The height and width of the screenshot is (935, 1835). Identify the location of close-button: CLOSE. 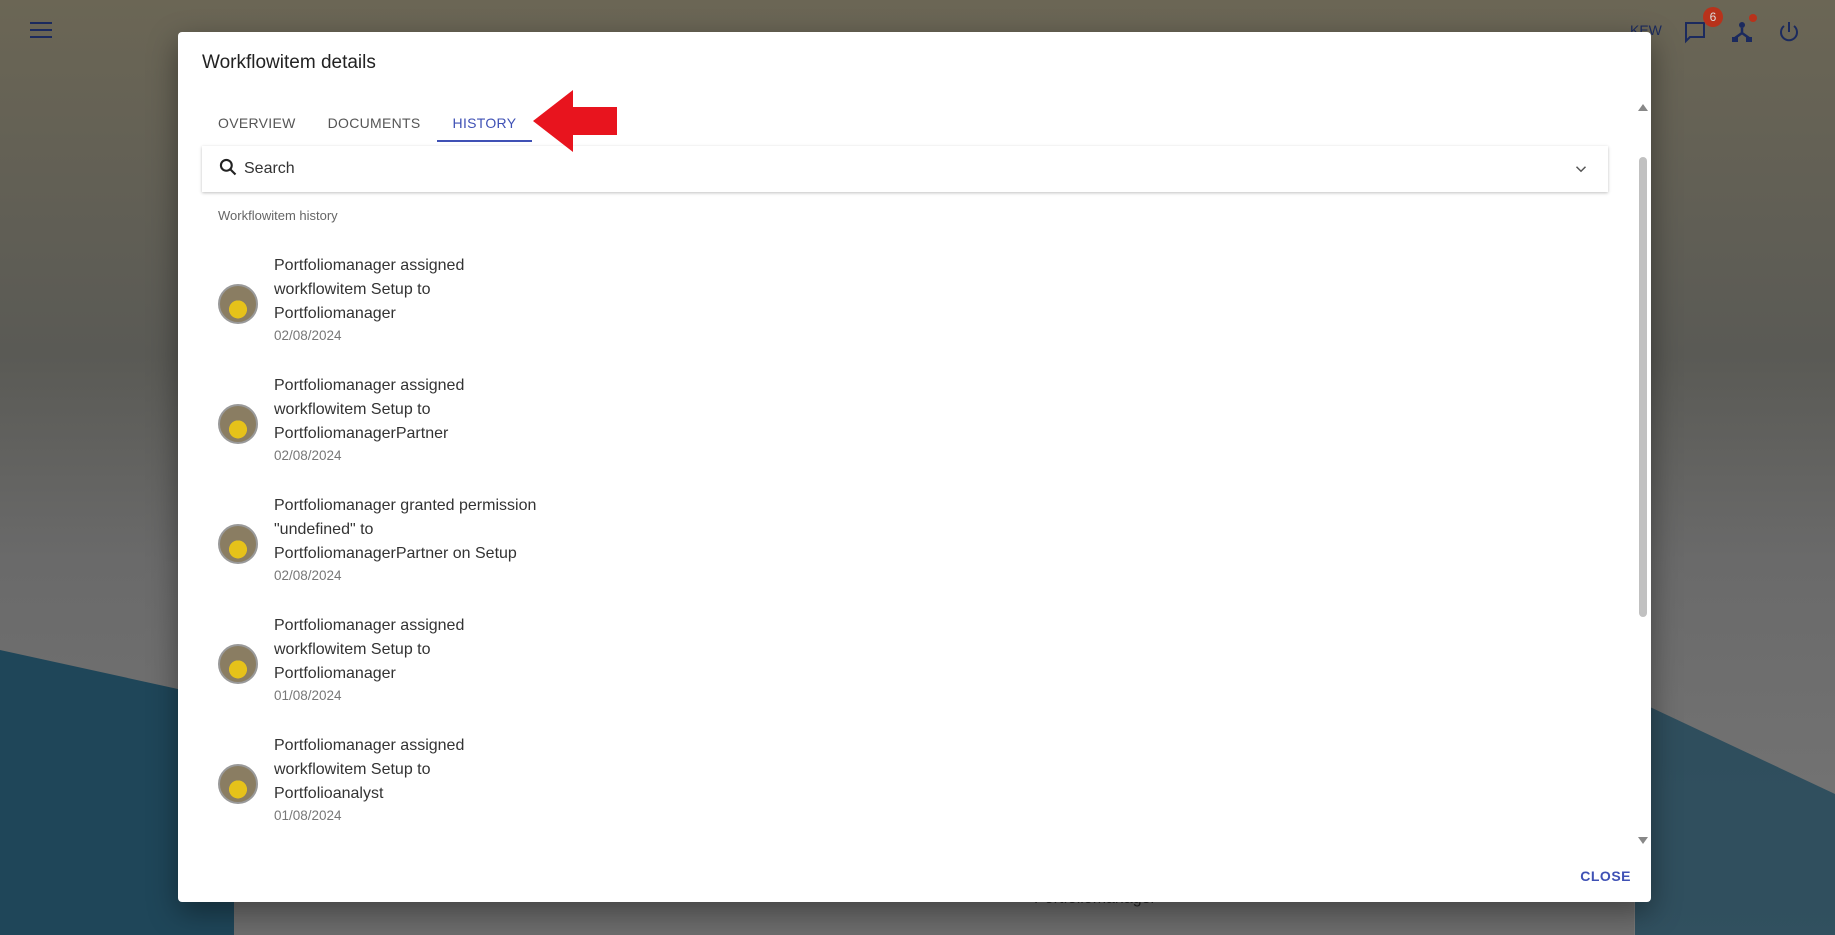
(1605, 876).